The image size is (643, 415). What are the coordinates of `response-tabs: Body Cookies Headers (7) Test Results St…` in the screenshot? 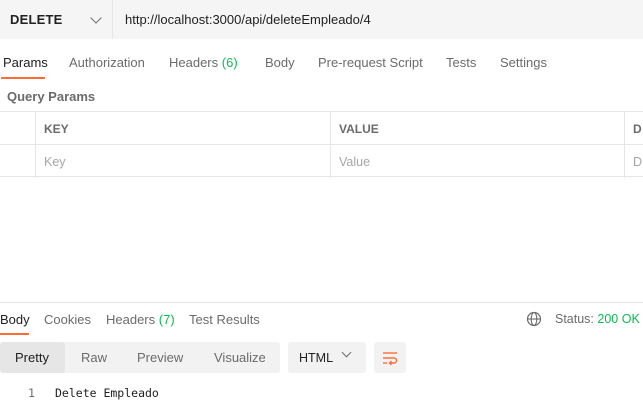 It's located at (321, 319).